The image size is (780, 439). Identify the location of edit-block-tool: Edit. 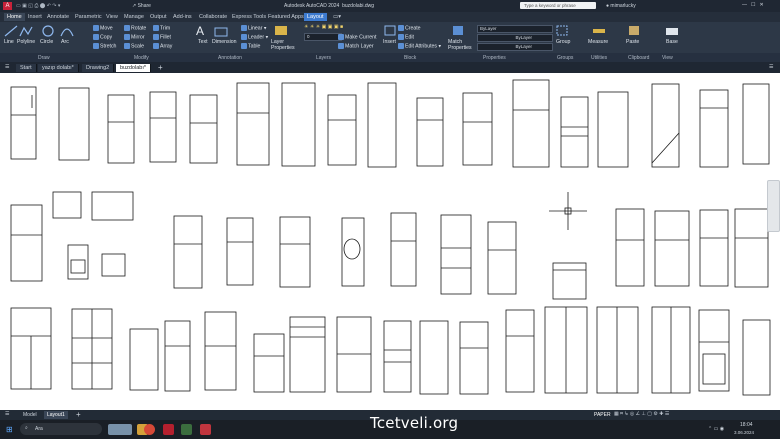
(406, 37).